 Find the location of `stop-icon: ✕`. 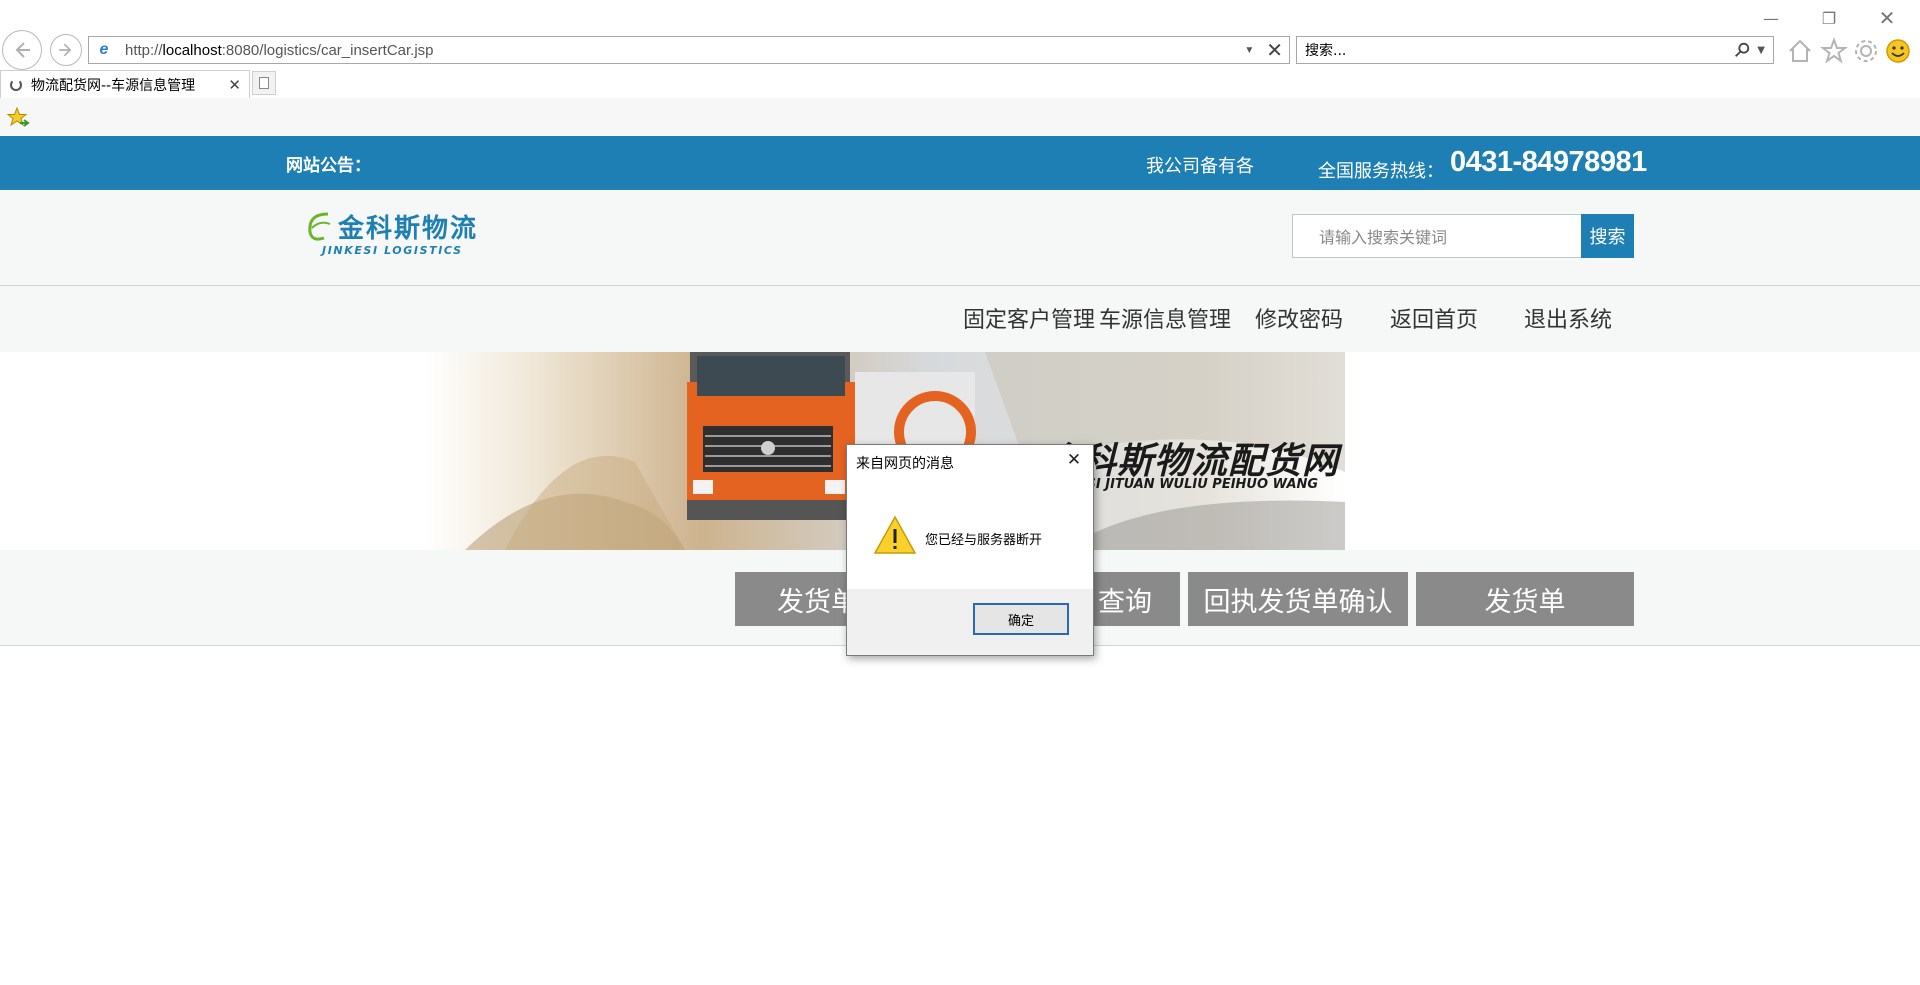

stop-icon: ✕ is located at coordinates (1274, 50).